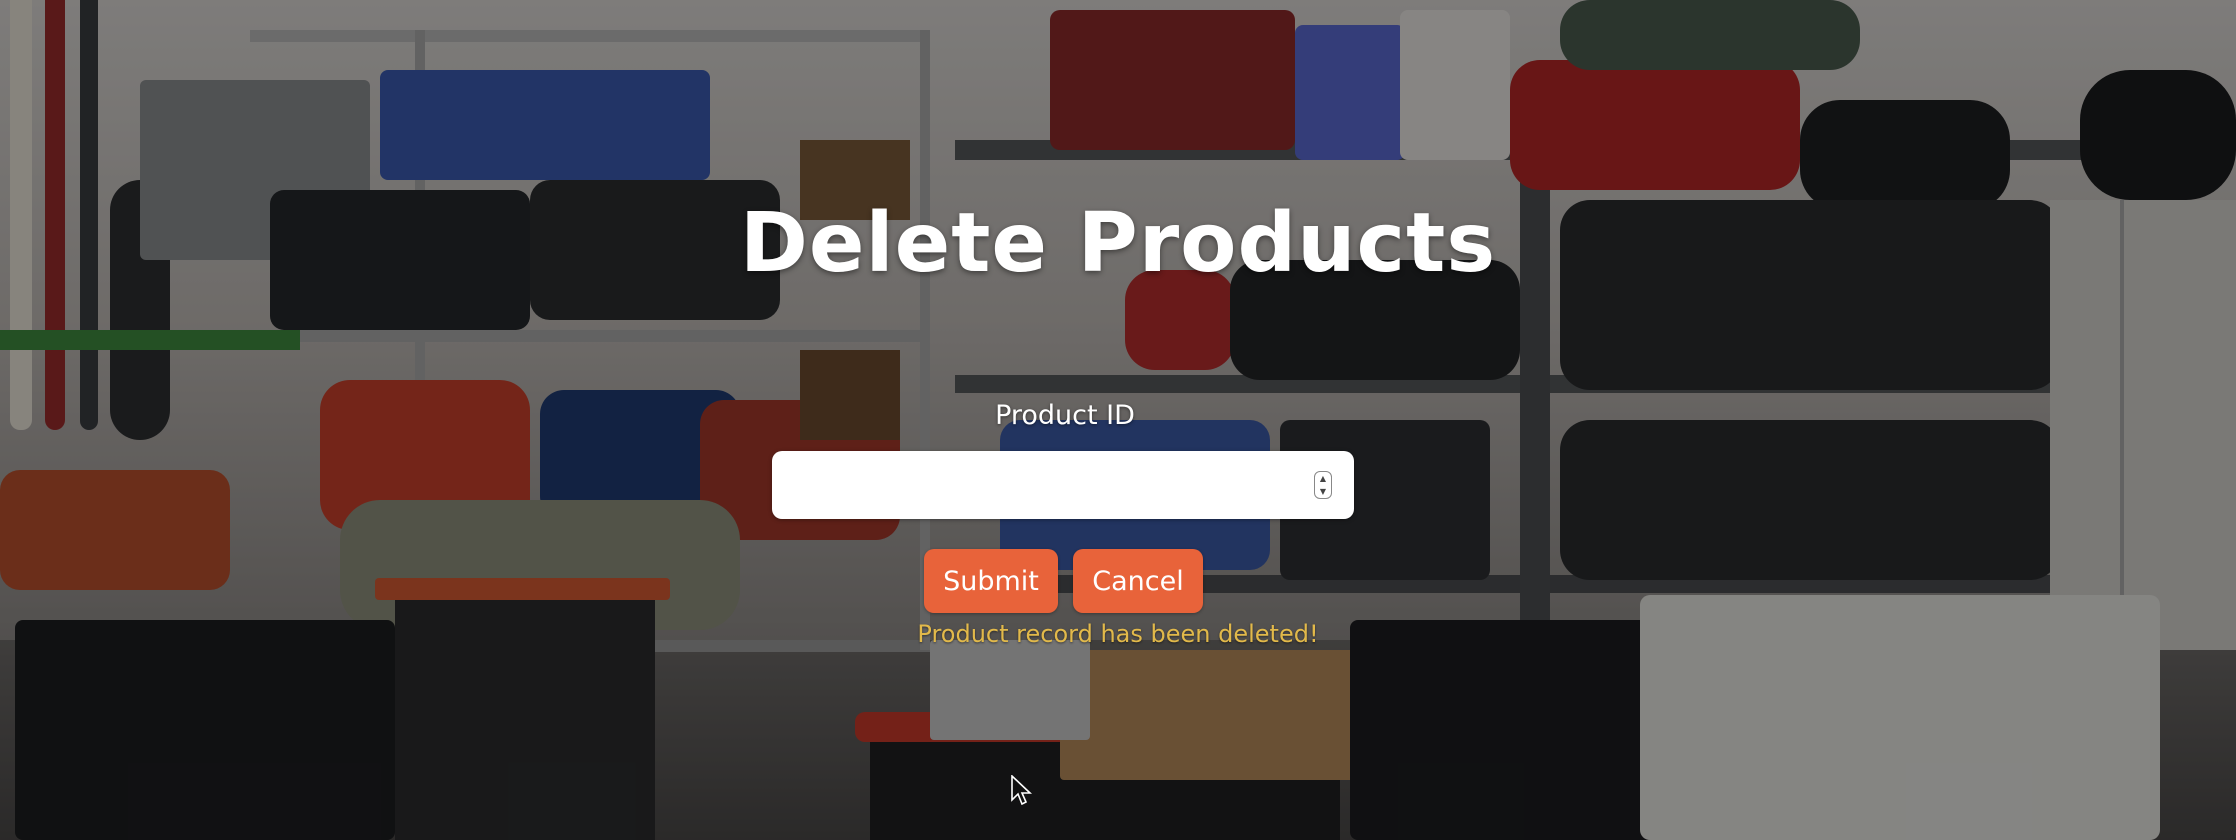 The height and width of the screenshot is (840, 2236). What do you see at coordinates (991, 581) in the screenshot?
I see `submit-button: Submit` at bounding box center [991, 581].